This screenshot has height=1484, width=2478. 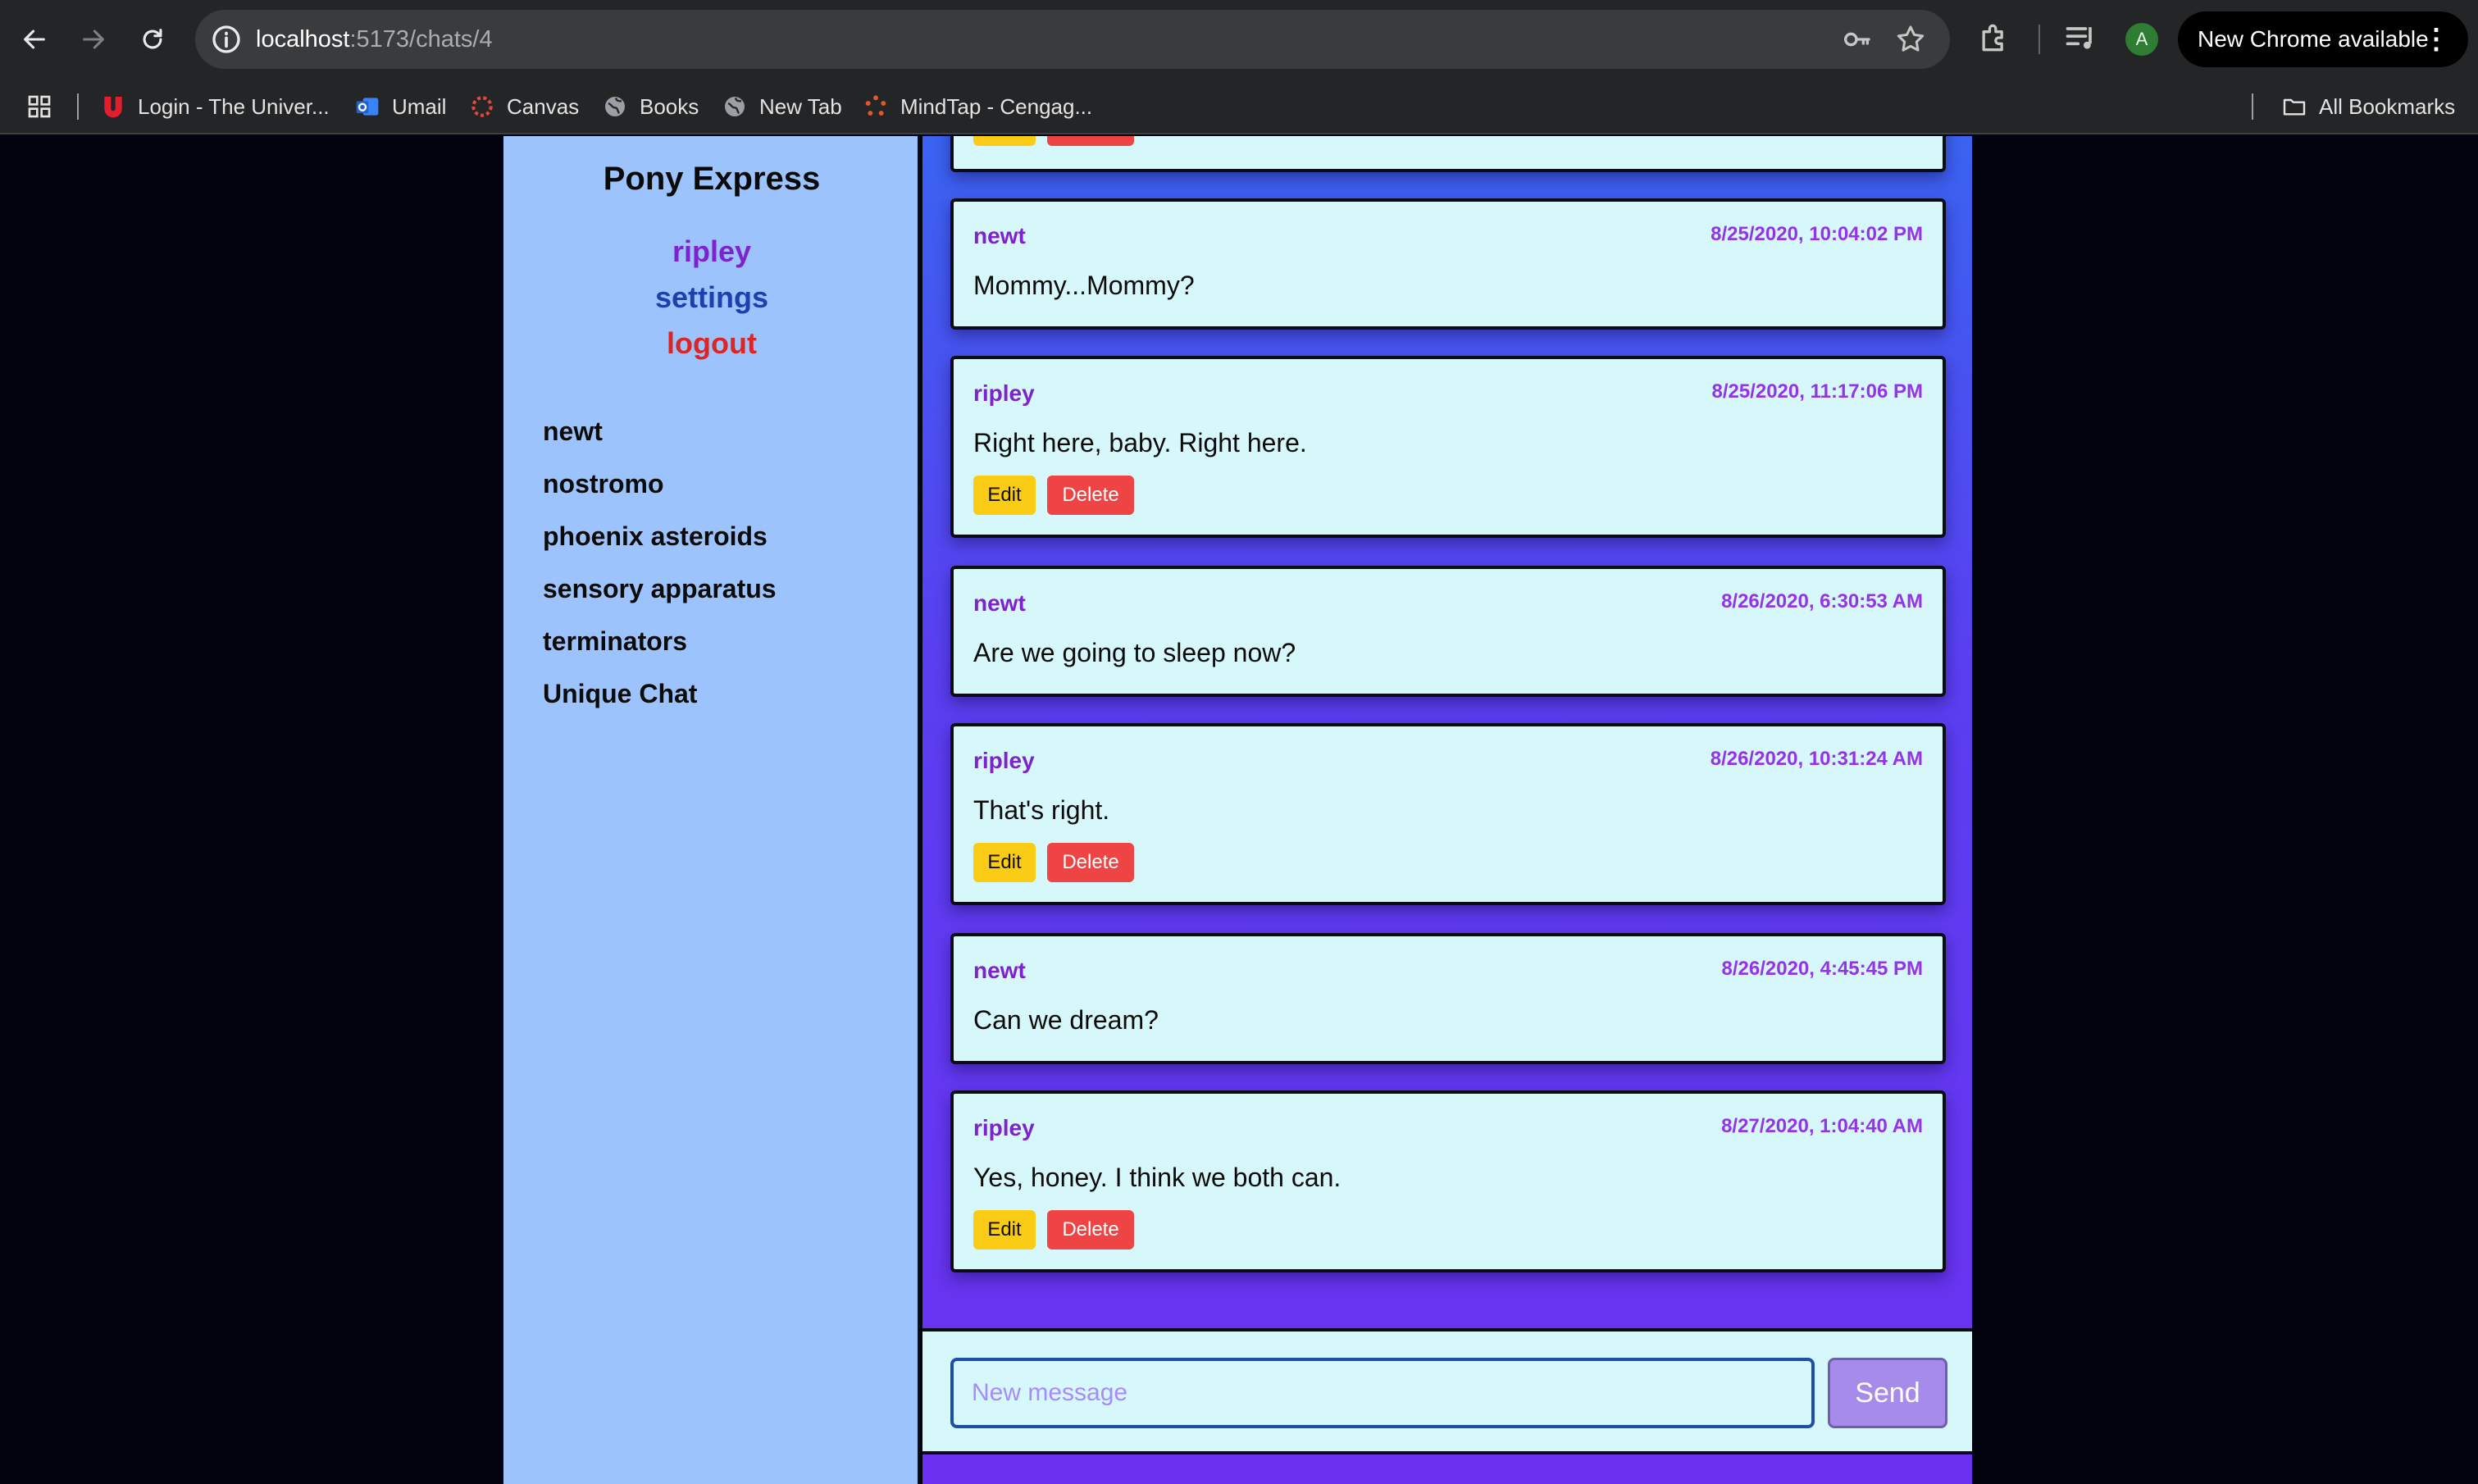 What do you see at coordinates (1888, 1393) in the screenshot?
I see `send-button: Send` at bounding box center [1888, 1393].